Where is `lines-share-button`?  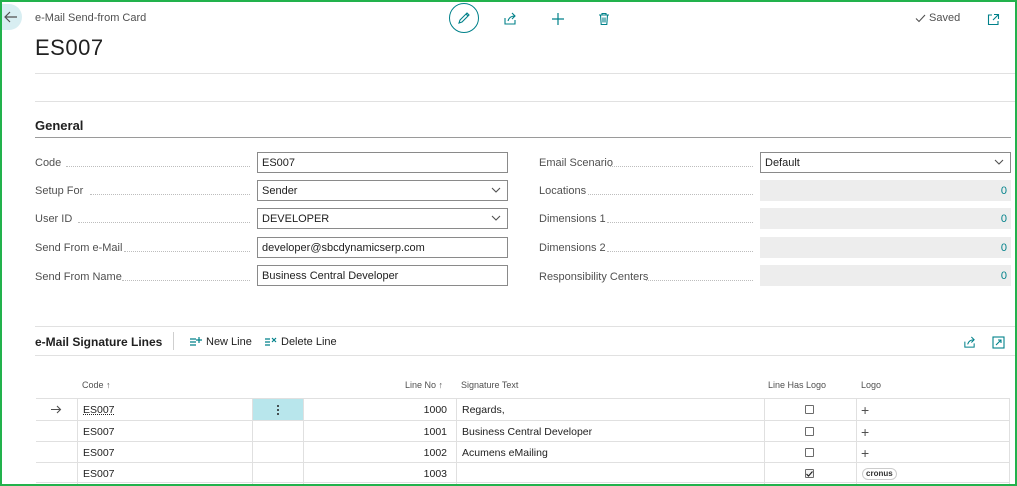
lines-share-button is located at coordinates (969, 342).